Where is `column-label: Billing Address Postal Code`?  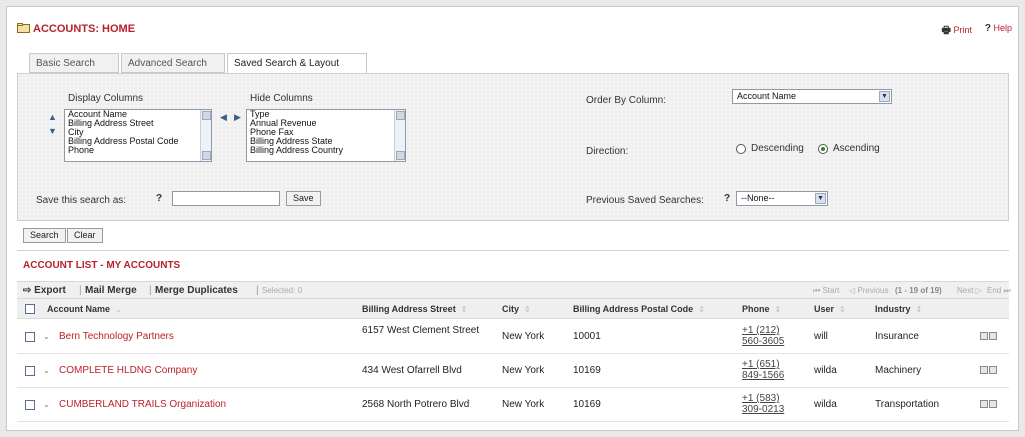
column-label: Billing Address Postal Code is located at coordinates (633, 309).